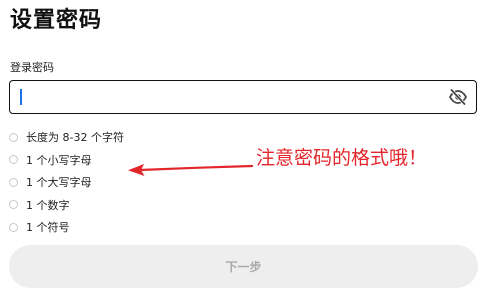  Describe the element at coordinates (48, 205) in the screenshot. I see `rule-label: 1 个数字` at that location.